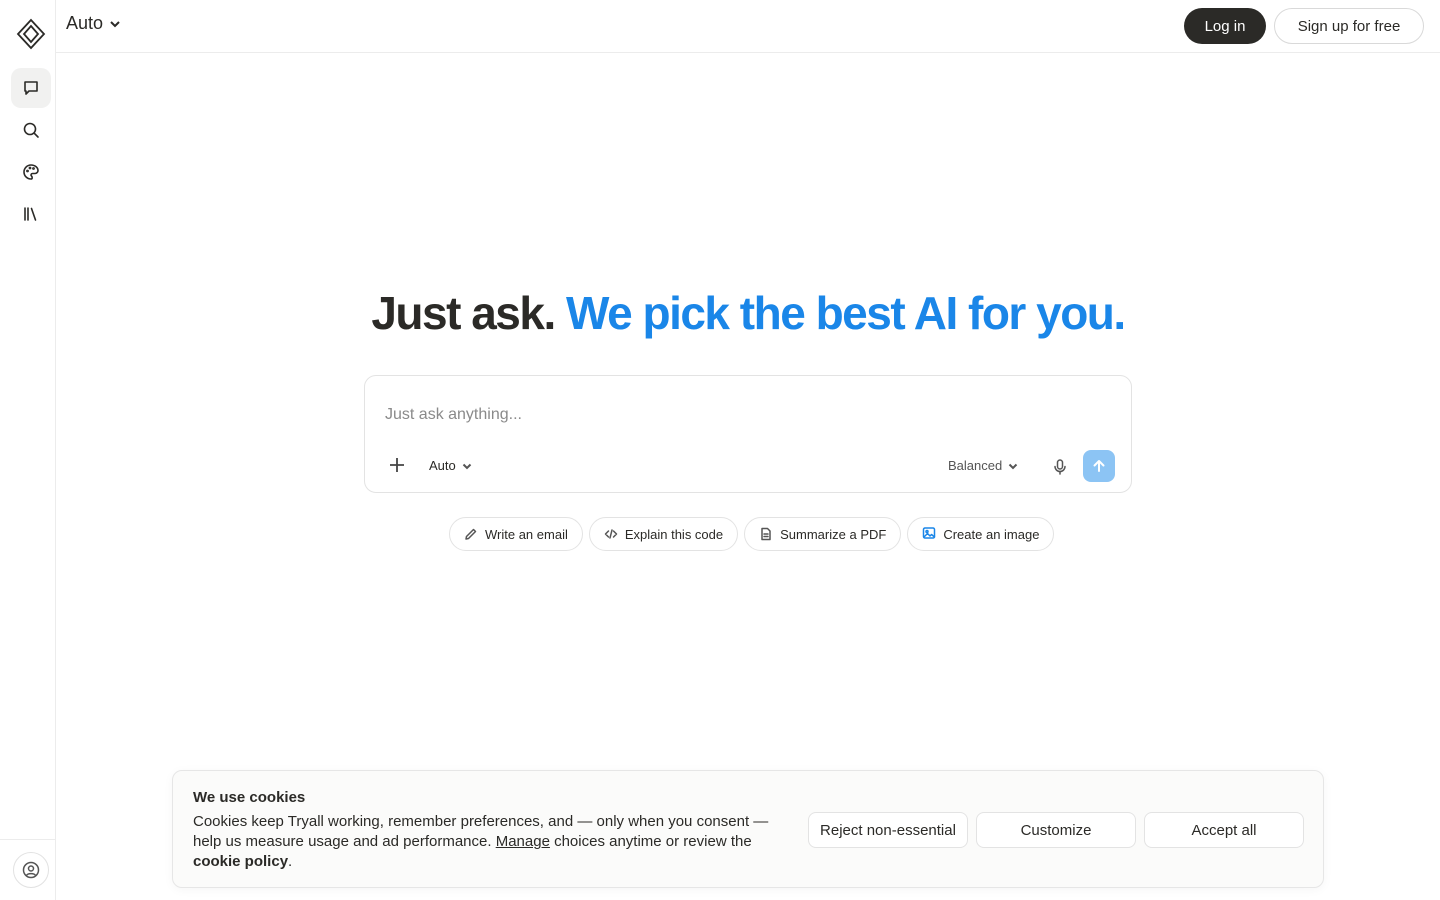  I want to click on attach-button, so click(397, 465).